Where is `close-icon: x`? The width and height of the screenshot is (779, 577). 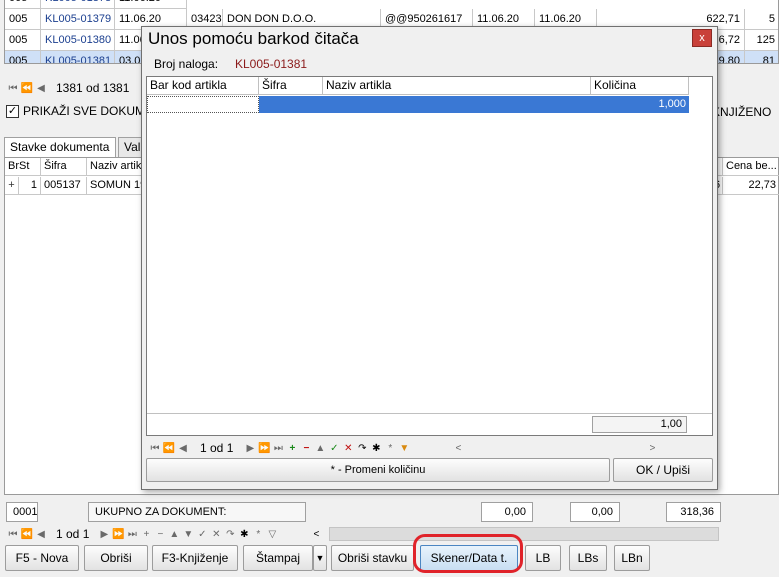
close-icon: x is located at coordinates (702, 38).